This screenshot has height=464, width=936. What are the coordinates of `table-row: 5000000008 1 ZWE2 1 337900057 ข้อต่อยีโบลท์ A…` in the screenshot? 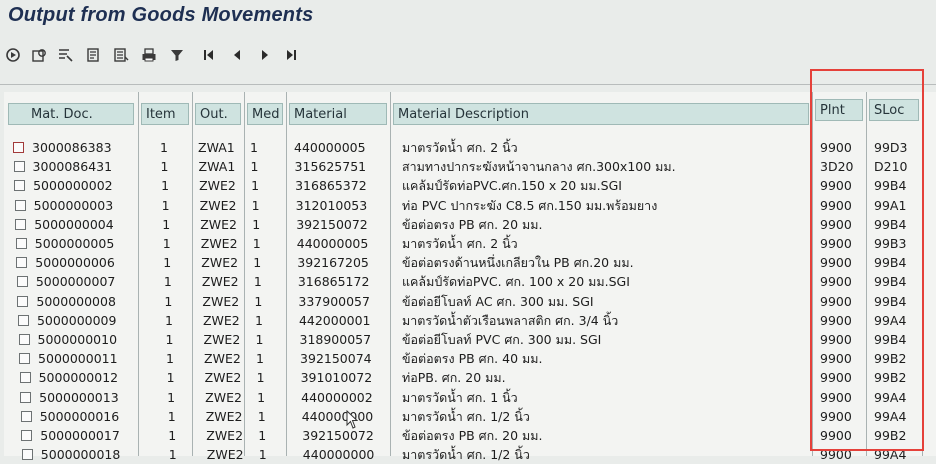 It's located at (470, 302).